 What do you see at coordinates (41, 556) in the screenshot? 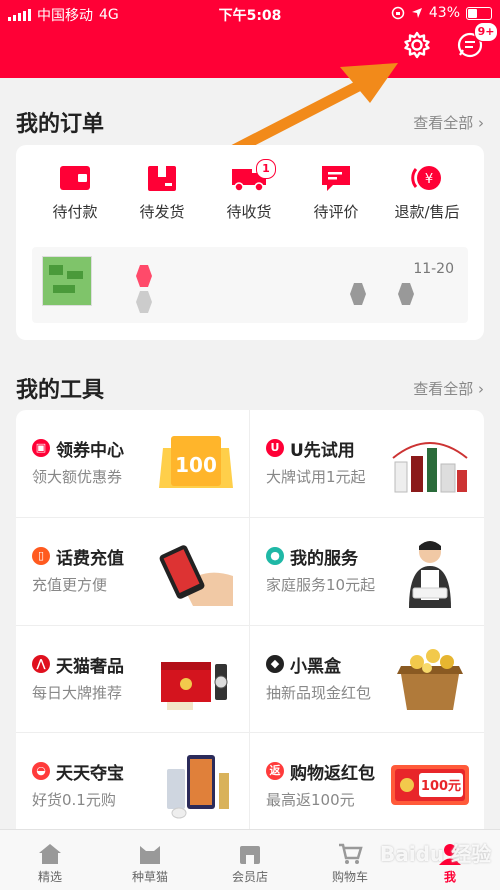
I see `phone-recharge-icon: ▯` at bounding box center [41, 556].